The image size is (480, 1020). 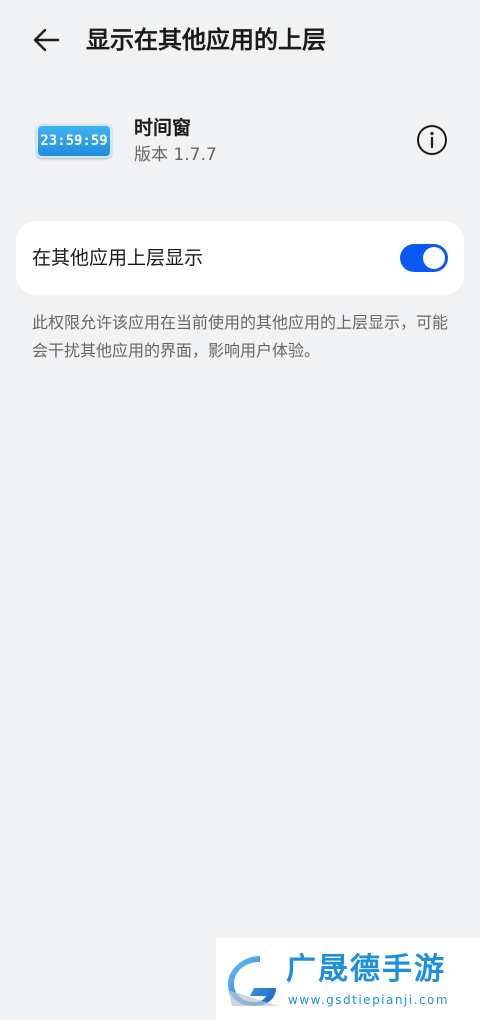 What do you see at coordinates (240, 140) in the screenshot?
I see `app-info-row: 23:59:59` at bounding box center [240, 140].